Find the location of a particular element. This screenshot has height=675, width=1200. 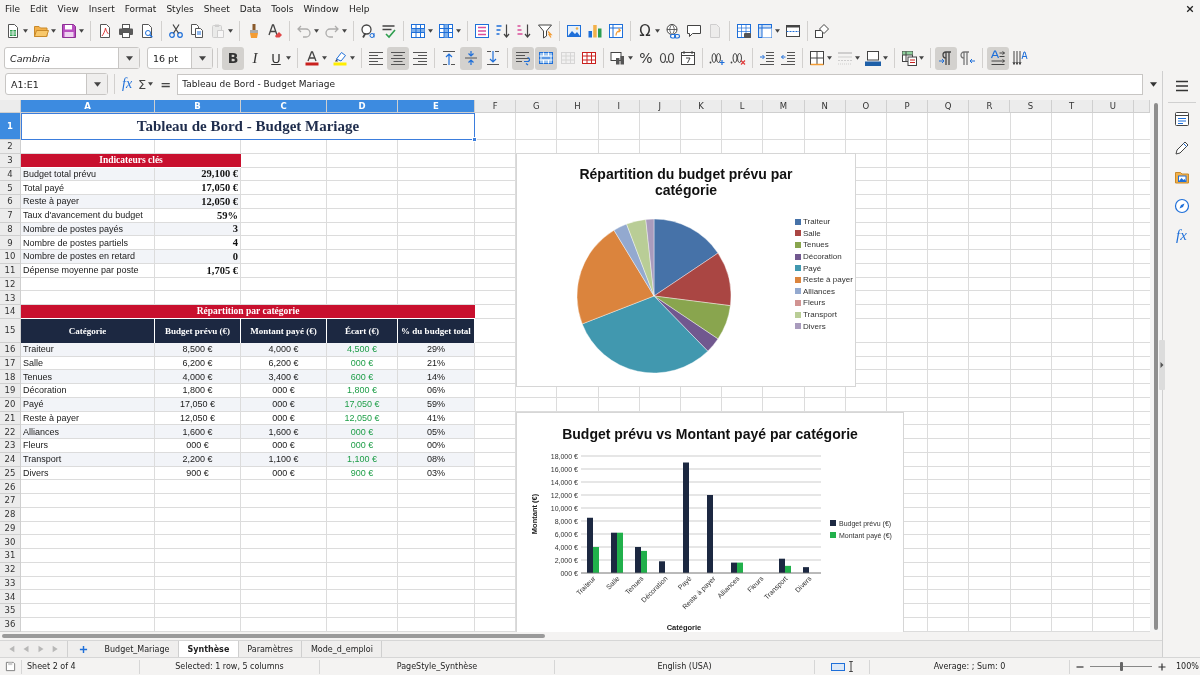

row-header: 14 is located at coordinates (10, 312).